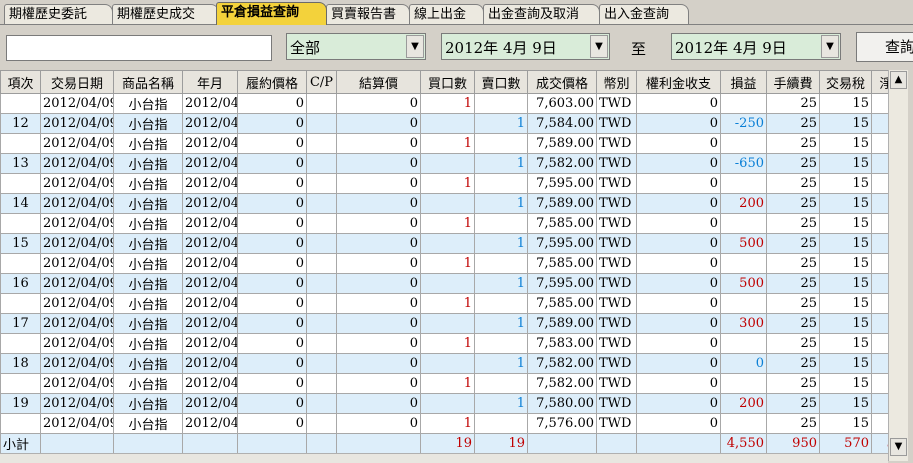 The width and height of the screenshot is (913, 463). I want to click on tab-online-withdraw: 線上出金, so click(446, 14).